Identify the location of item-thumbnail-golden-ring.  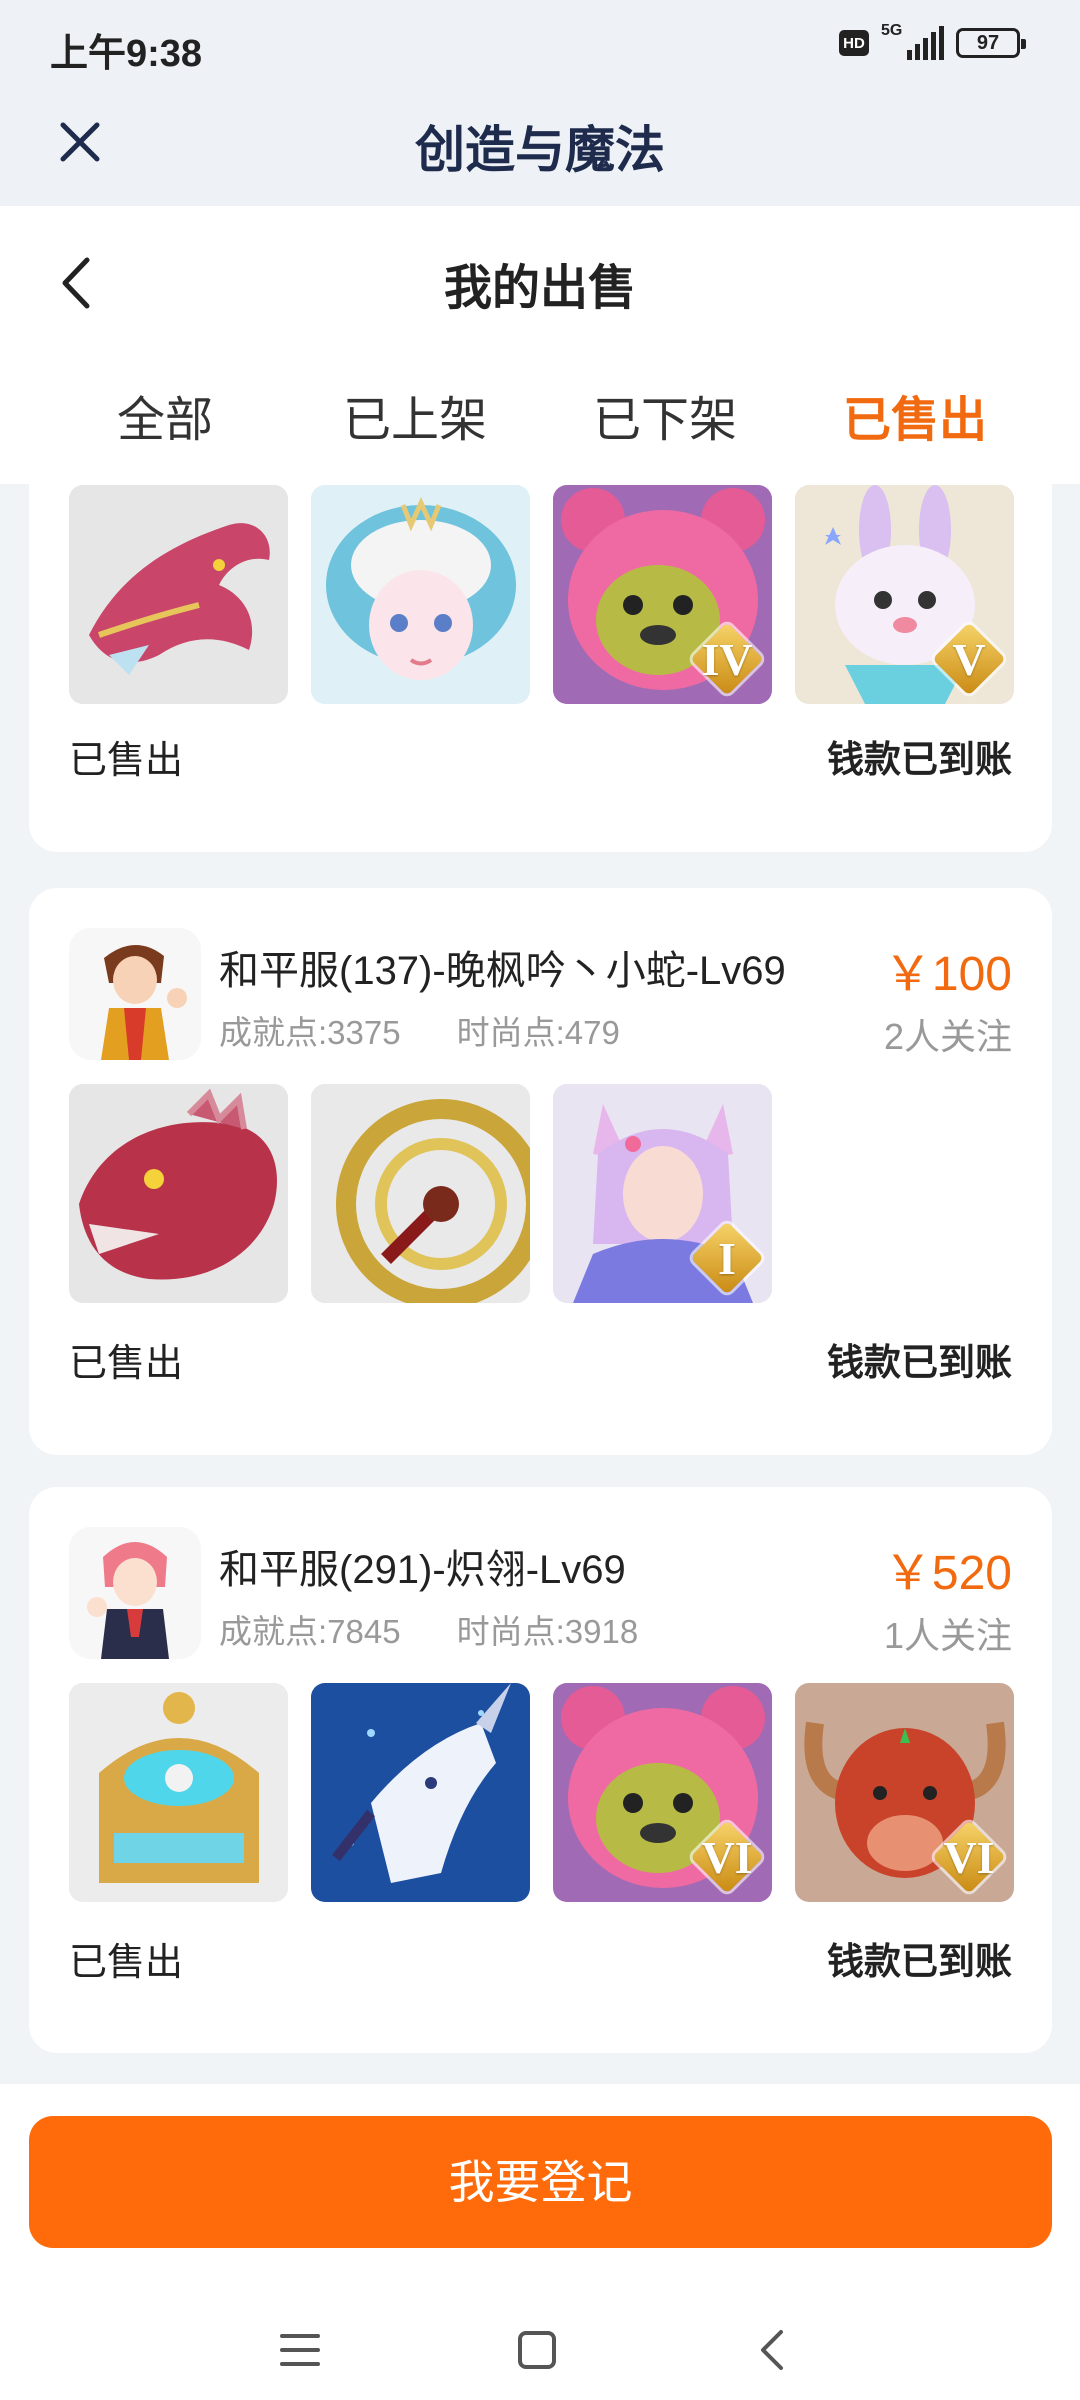
(420, 1193).